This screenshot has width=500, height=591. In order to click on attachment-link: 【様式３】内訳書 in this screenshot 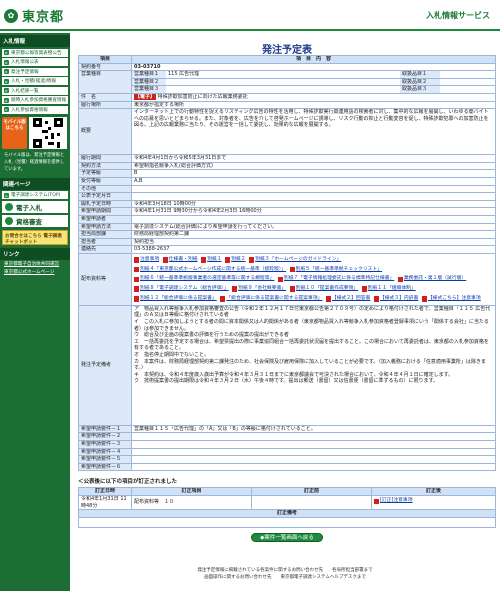, I will do `click(395, 299)`.